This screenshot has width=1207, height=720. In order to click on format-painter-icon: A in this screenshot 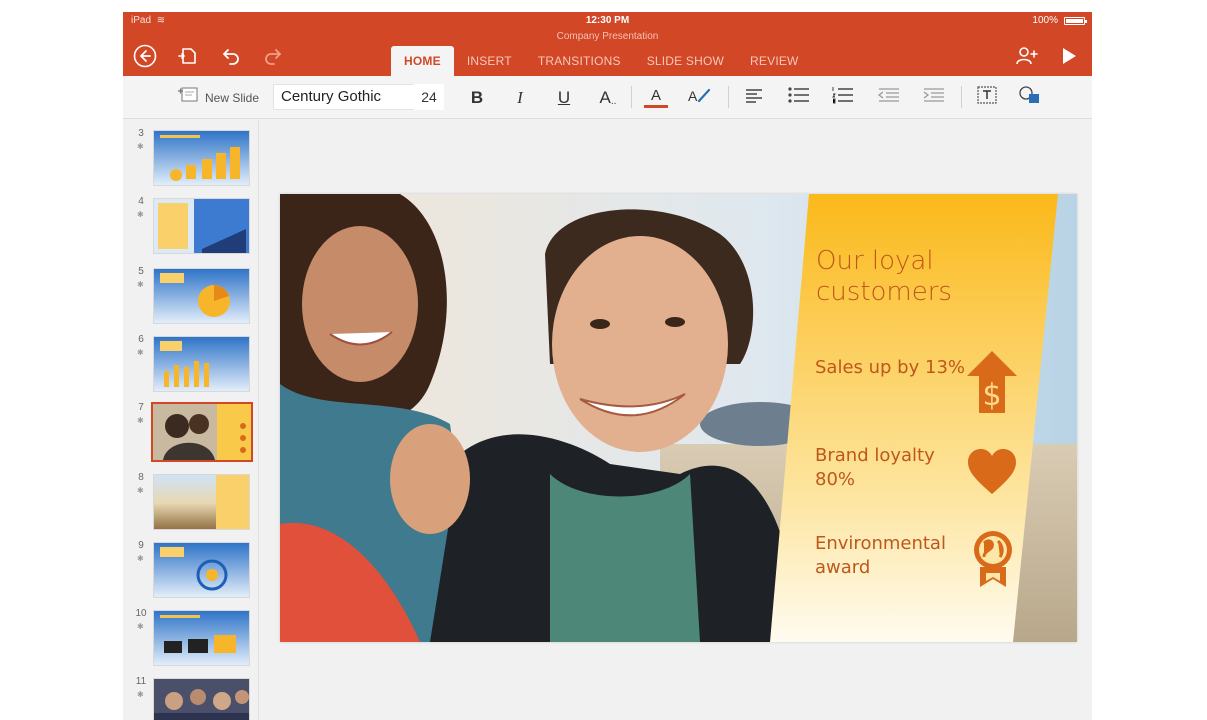, I will do `click(700, 97)`.